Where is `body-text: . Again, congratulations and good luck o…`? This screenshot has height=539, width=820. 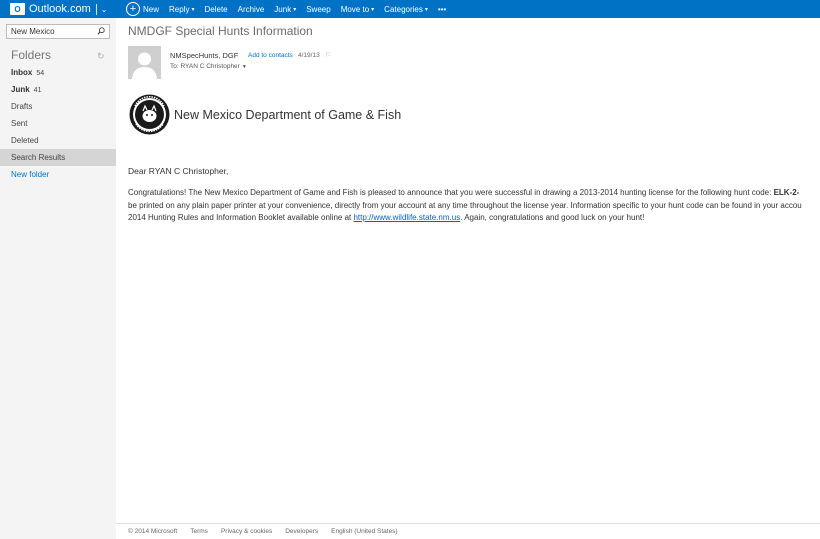
body-text: . Again, congratulations and good luck o… is located at coordinates (552, 217).